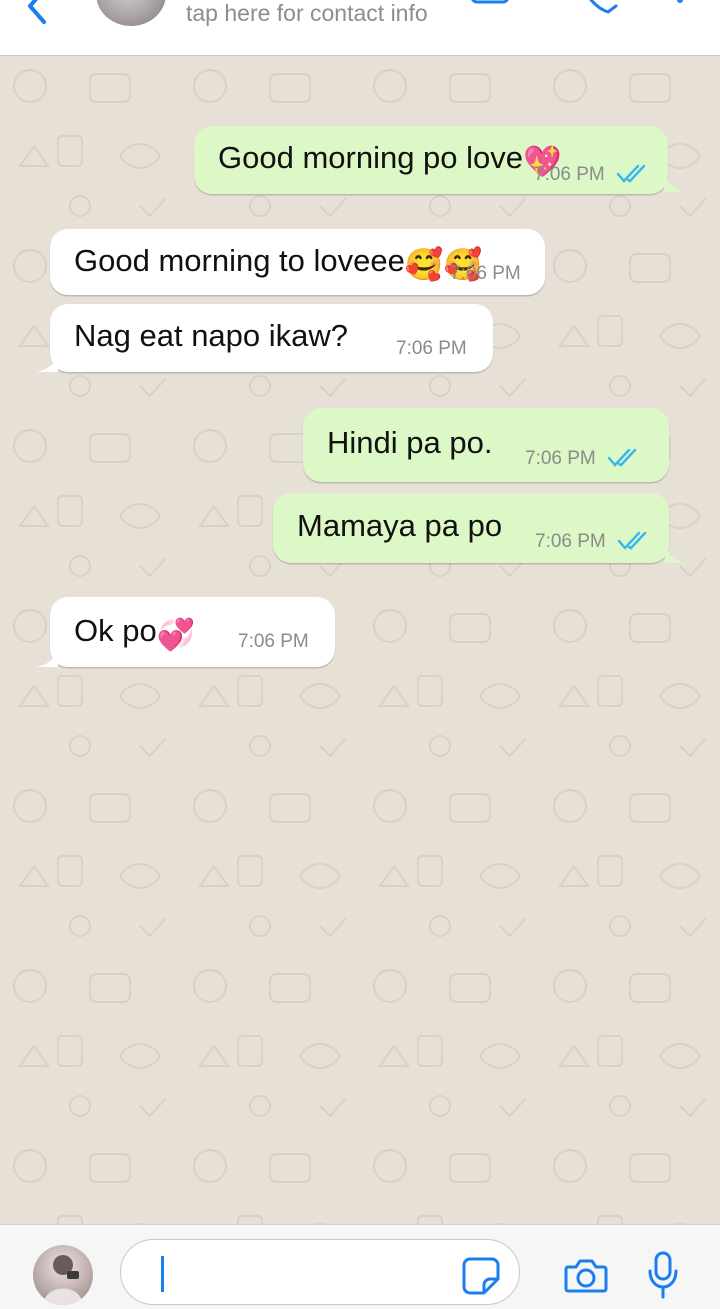 Image resolution: width=720 pixels, height=1309 pixels. Describe the element at coordinates (176, 634) in the screenshot. I see `revolving-hearts-emoji: 💞` at that location.